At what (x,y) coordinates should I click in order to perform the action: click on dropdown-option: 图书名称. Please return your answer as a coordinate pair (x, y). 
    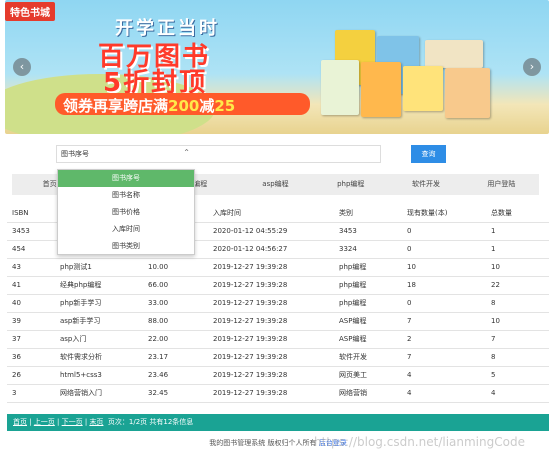
    Looking at the image, I should click on (126, 195).